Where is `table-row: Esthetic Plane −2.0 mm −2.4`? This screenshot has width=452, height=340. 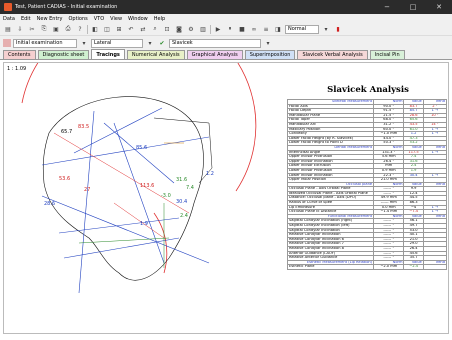
table-row: Esthetic Plane −2.0 mm −2.4 is located at coordinates (367, 267).